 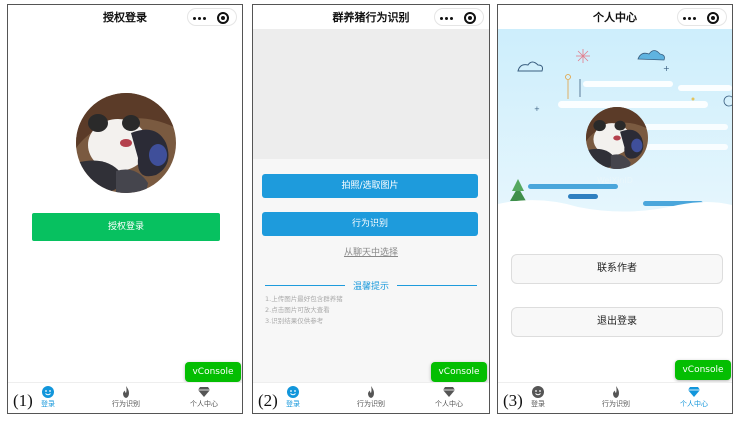 I want to click on take-photo-button: 拍照/选取图片, so click(x=370, y=186).